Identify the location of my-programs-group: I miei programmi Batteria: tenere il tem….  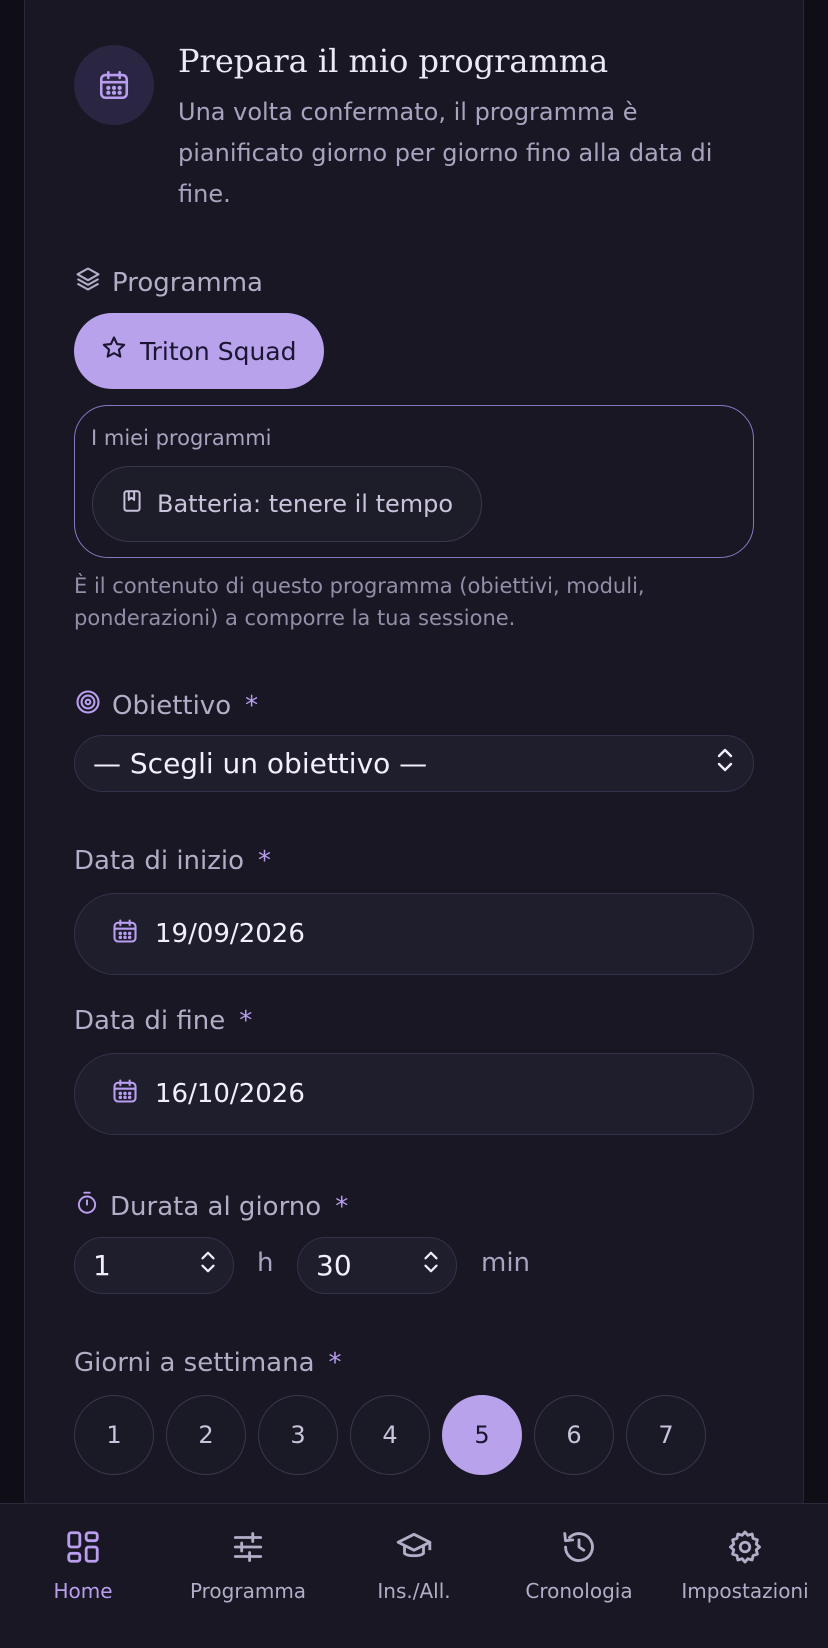
(414, 481).